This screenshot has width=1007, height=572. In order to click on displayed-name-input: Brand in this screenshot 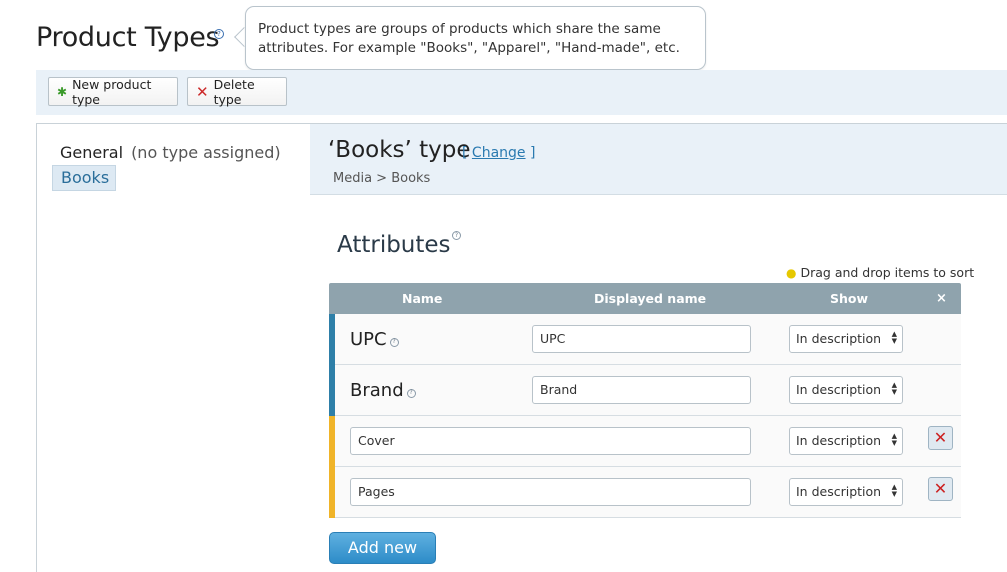, I will do `click(641, 390)`.